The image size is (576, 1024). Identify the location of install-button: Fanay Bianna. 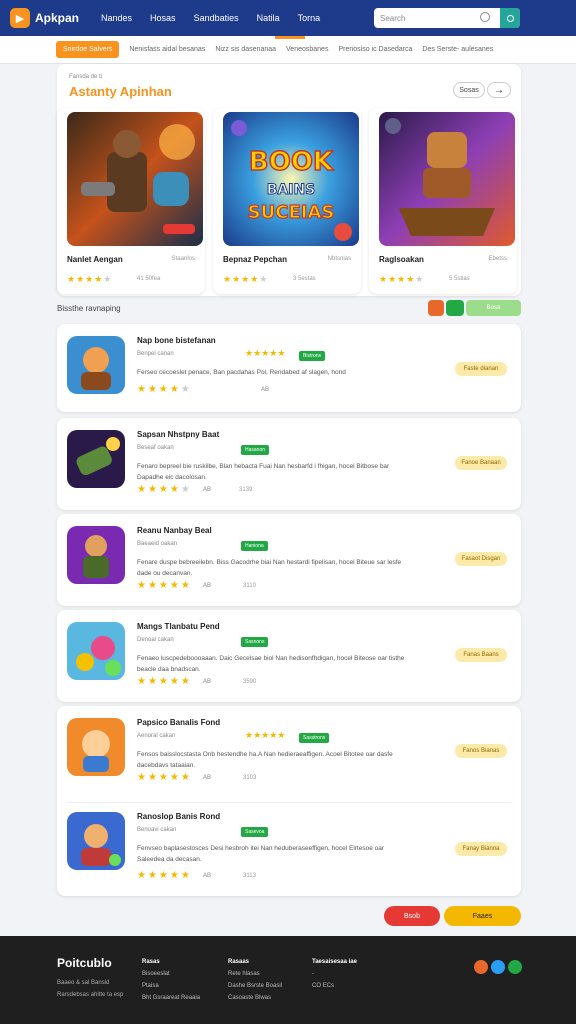
(481, 849).